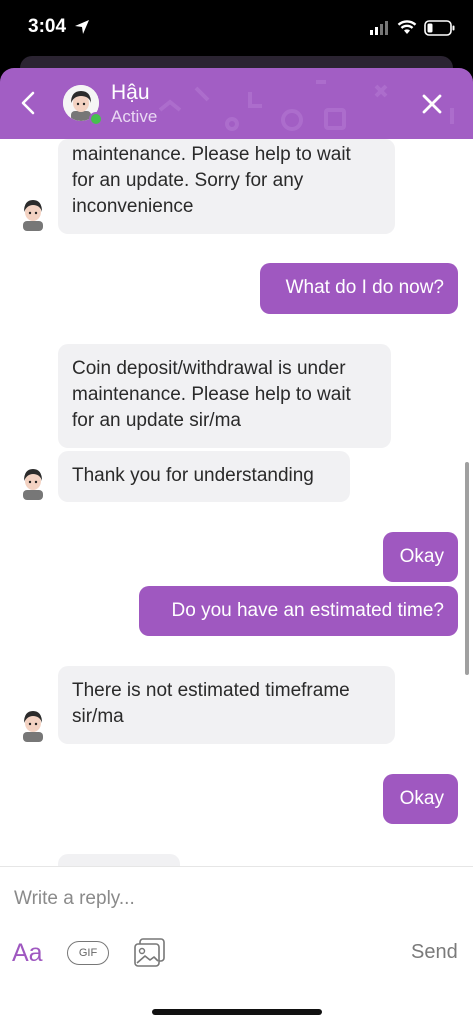 The image size is (473, 1024). Describe the element at coordinates (47, 26) in the screenshot. I see `status-time: 3:04` at that location.